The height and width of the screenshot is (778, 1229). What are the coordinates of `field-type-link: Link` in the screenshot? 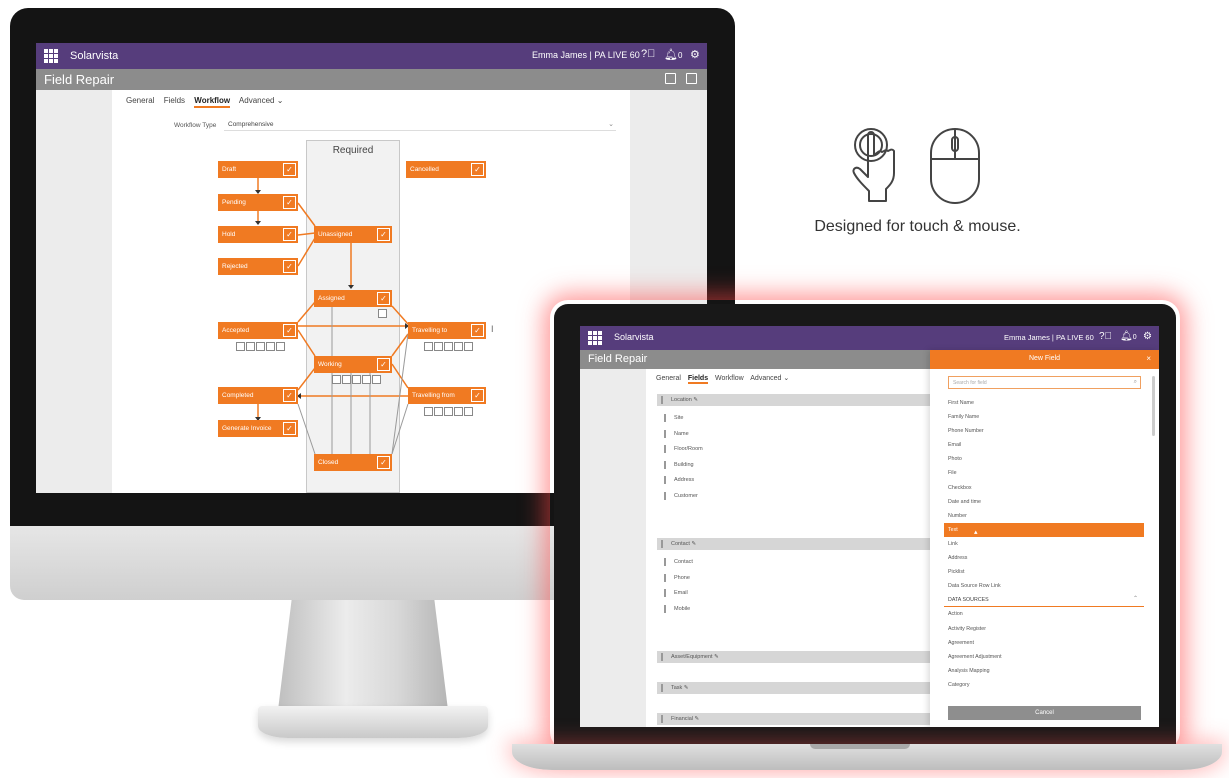 It's located at (1044, 544).